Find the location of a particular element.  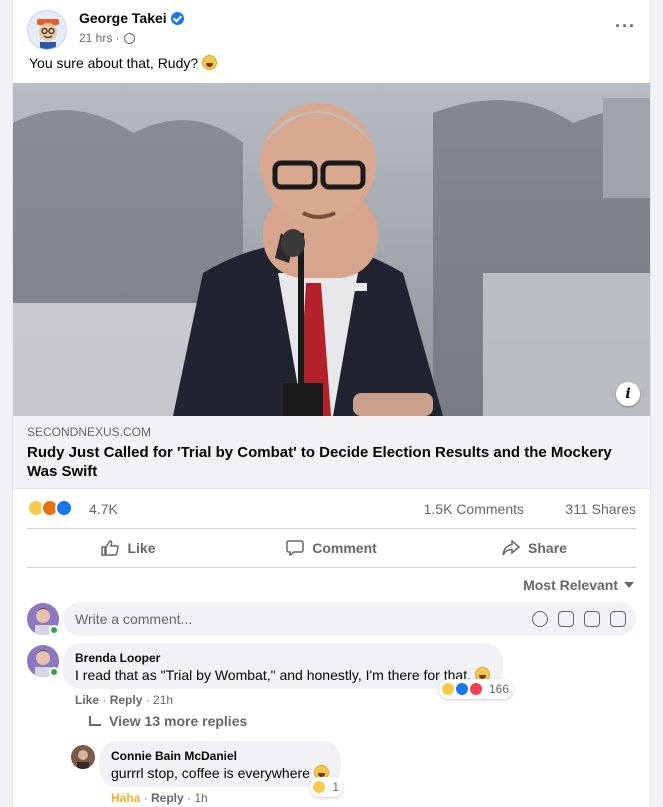

reply-text-label: gurrrl stop, coffee is everywhere is located at coordinates (210, 773).